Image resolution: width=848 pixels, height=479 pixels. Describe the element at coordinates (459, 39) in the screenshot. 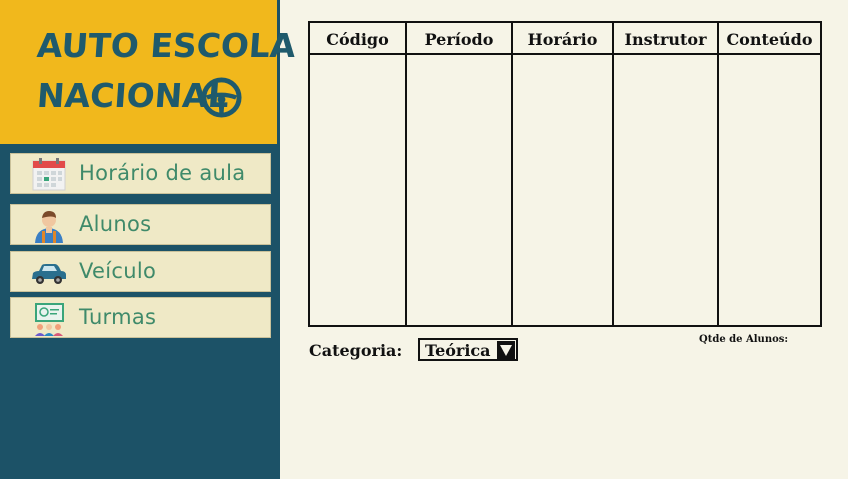

I see `column-header-periodo: Período` at that location.